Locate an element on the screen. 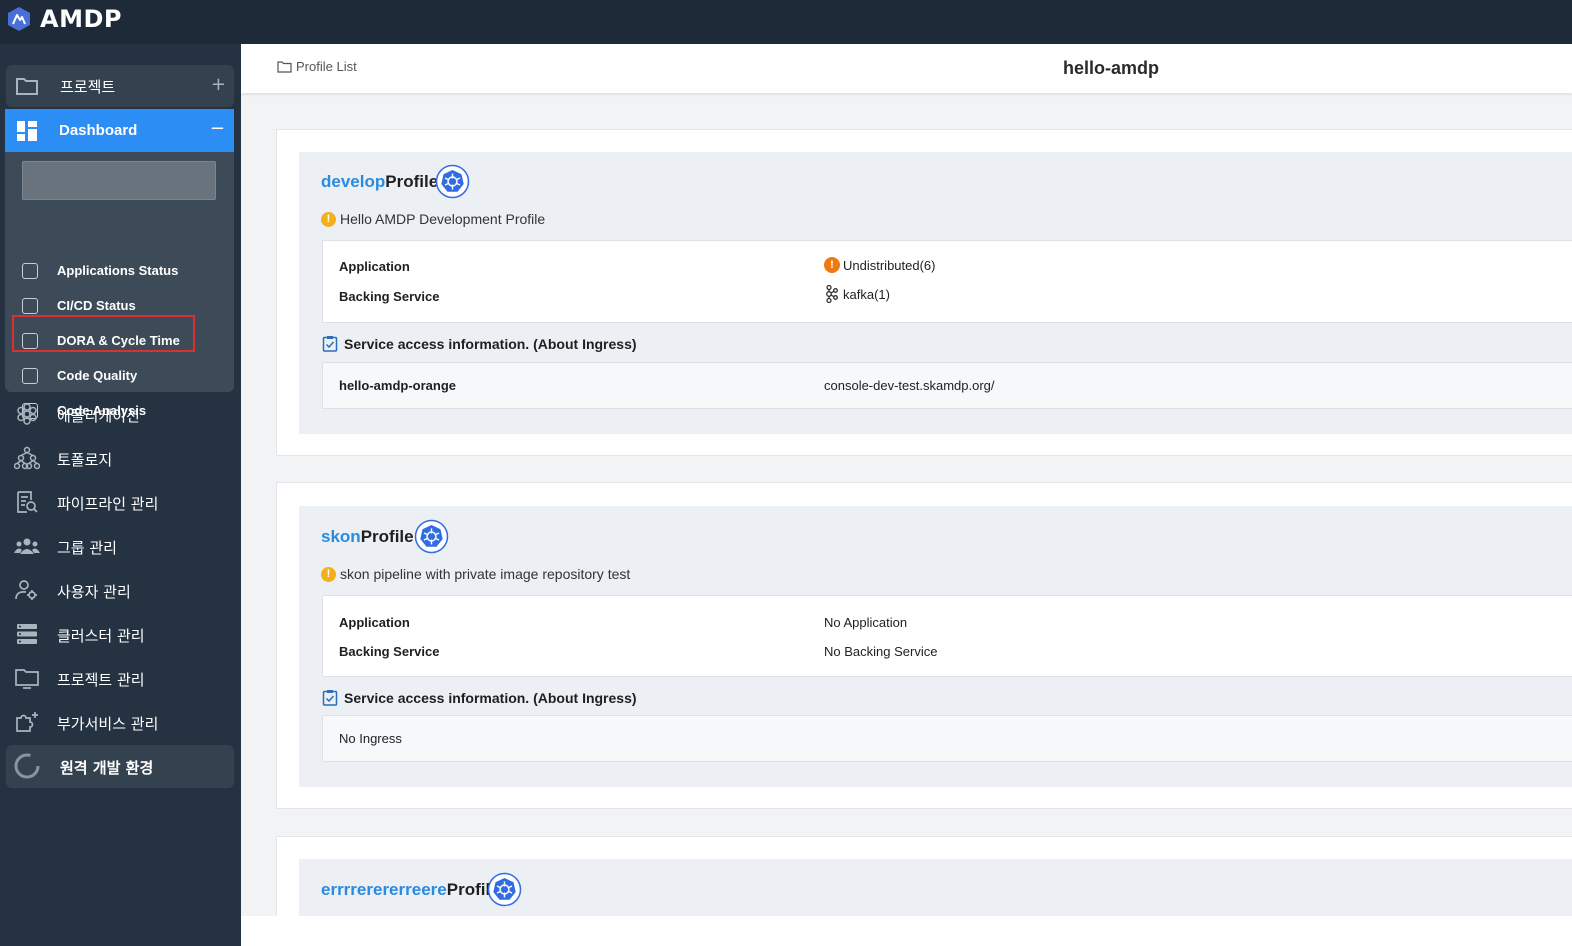 The height and width of the screenshot is (946, 1572). dashboard-item-label: Code Quality is located at coordinates (97, 375).